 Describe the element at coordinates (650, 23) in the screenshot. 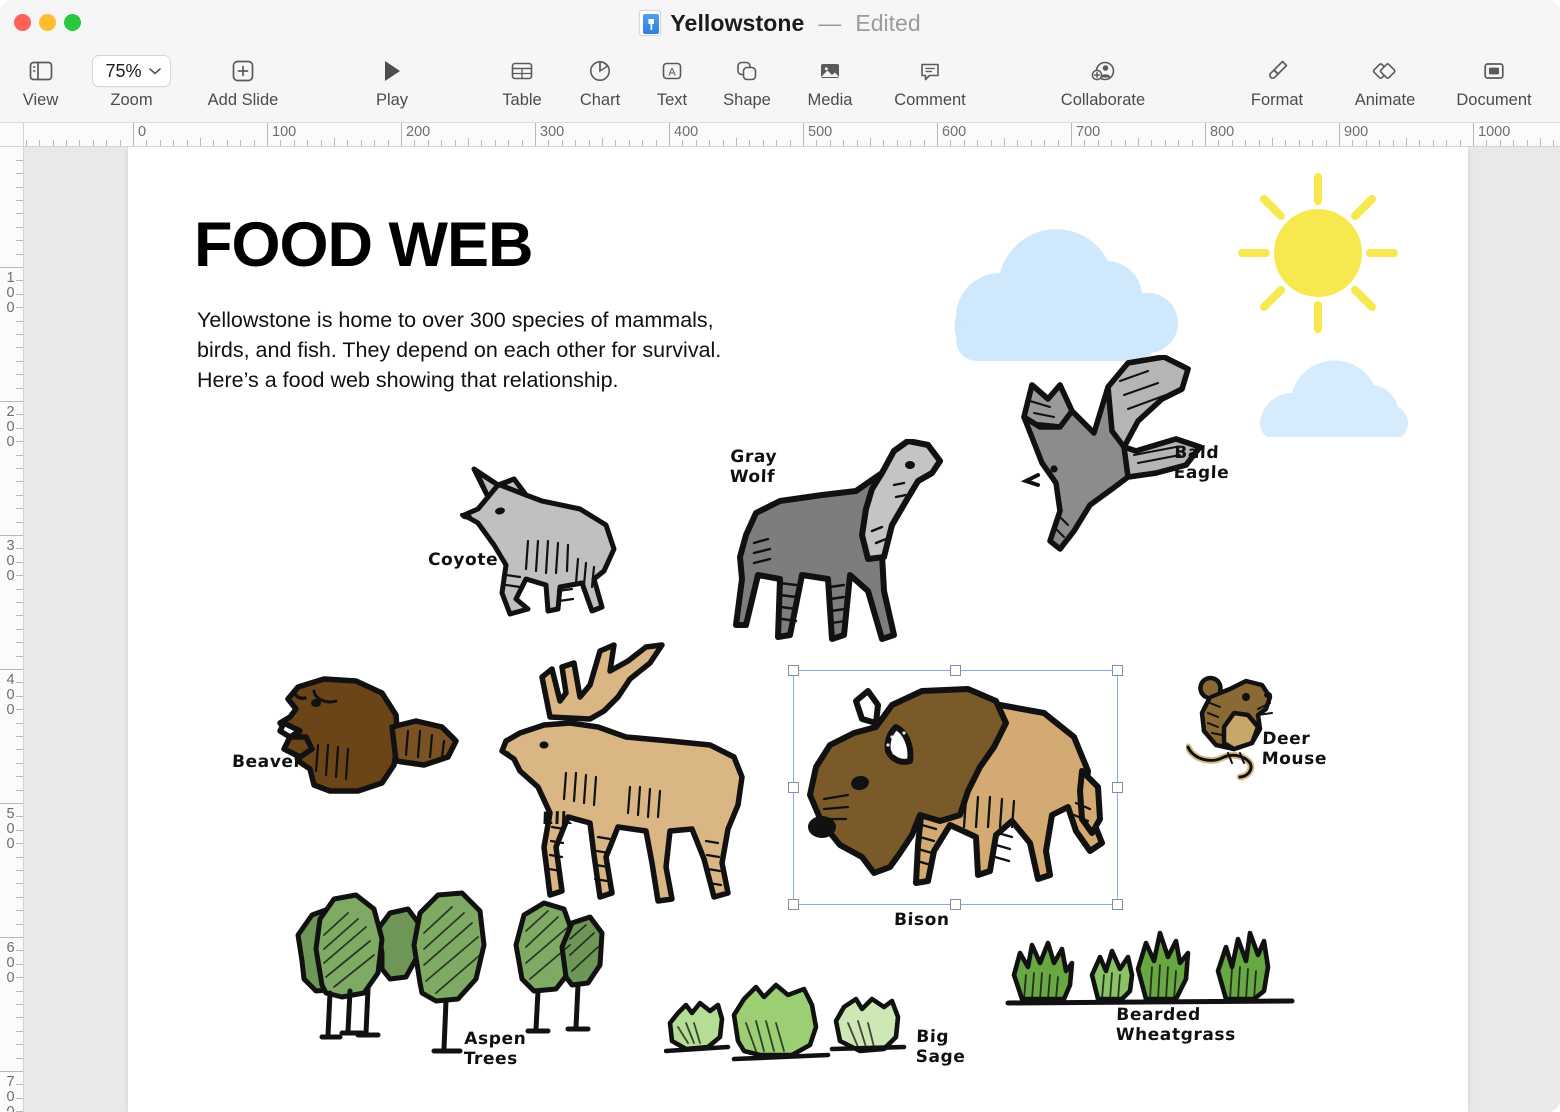

I see `keynote-document-icon` at that location.